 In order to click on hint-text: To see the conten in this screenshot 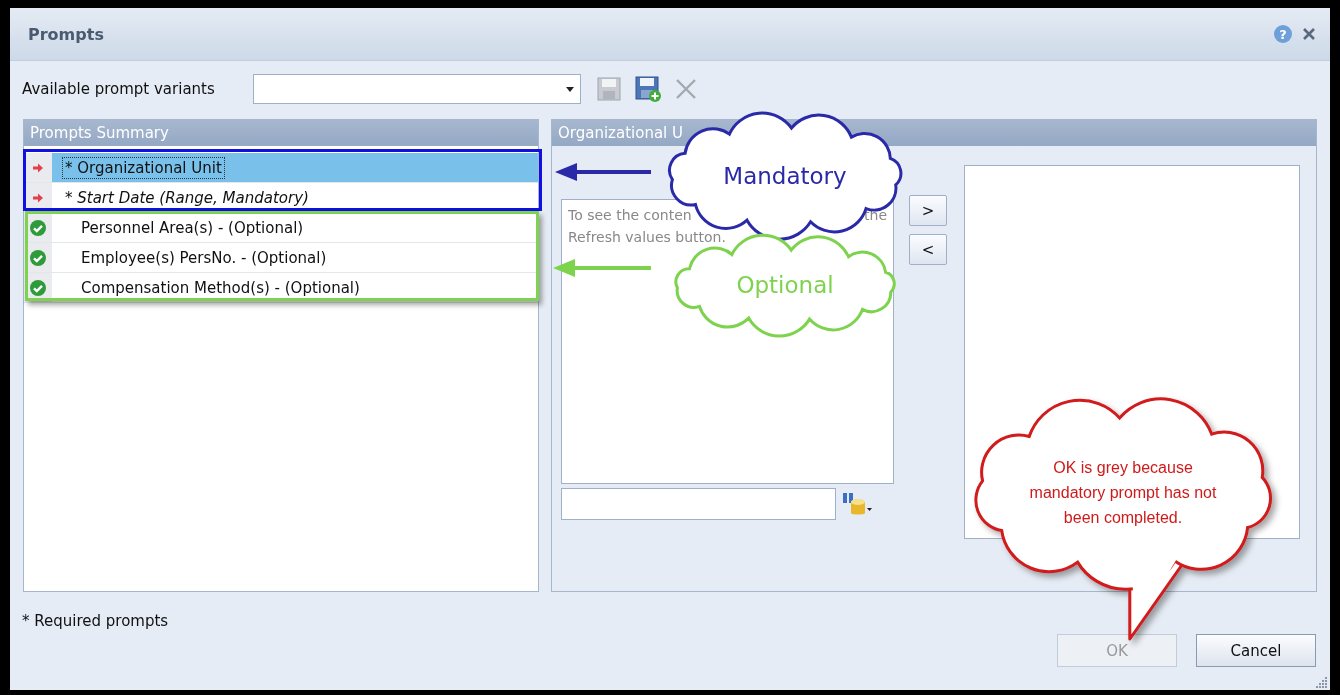, I will do `click(630, 215)`.